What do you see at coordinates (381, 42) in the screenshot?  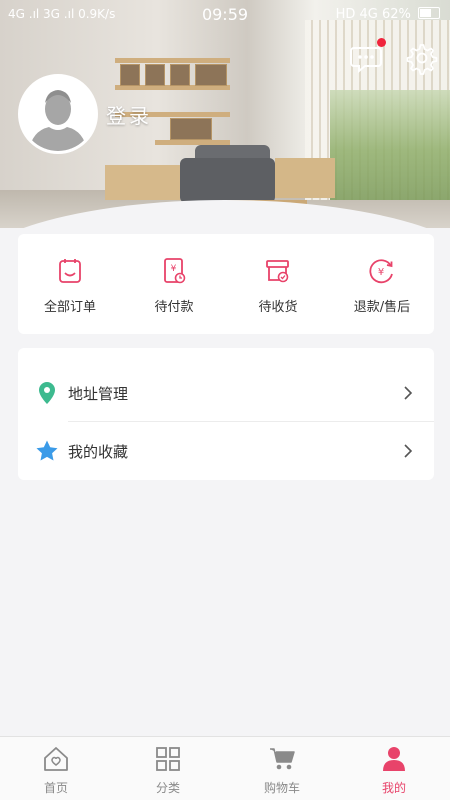 I see `unread-badge` at bounding box center [381, 42].